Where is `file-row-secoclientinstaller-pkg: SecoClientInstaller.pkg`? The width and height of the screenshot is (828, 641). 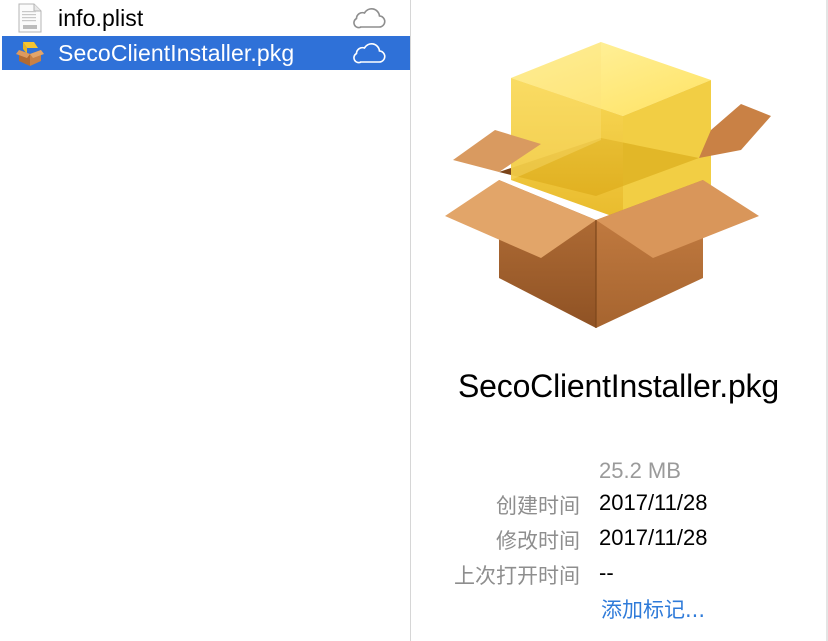
file-row-secoclientinstaller-pkg: SecoClientInstaller.pkg is located at coordinates (206, 53).